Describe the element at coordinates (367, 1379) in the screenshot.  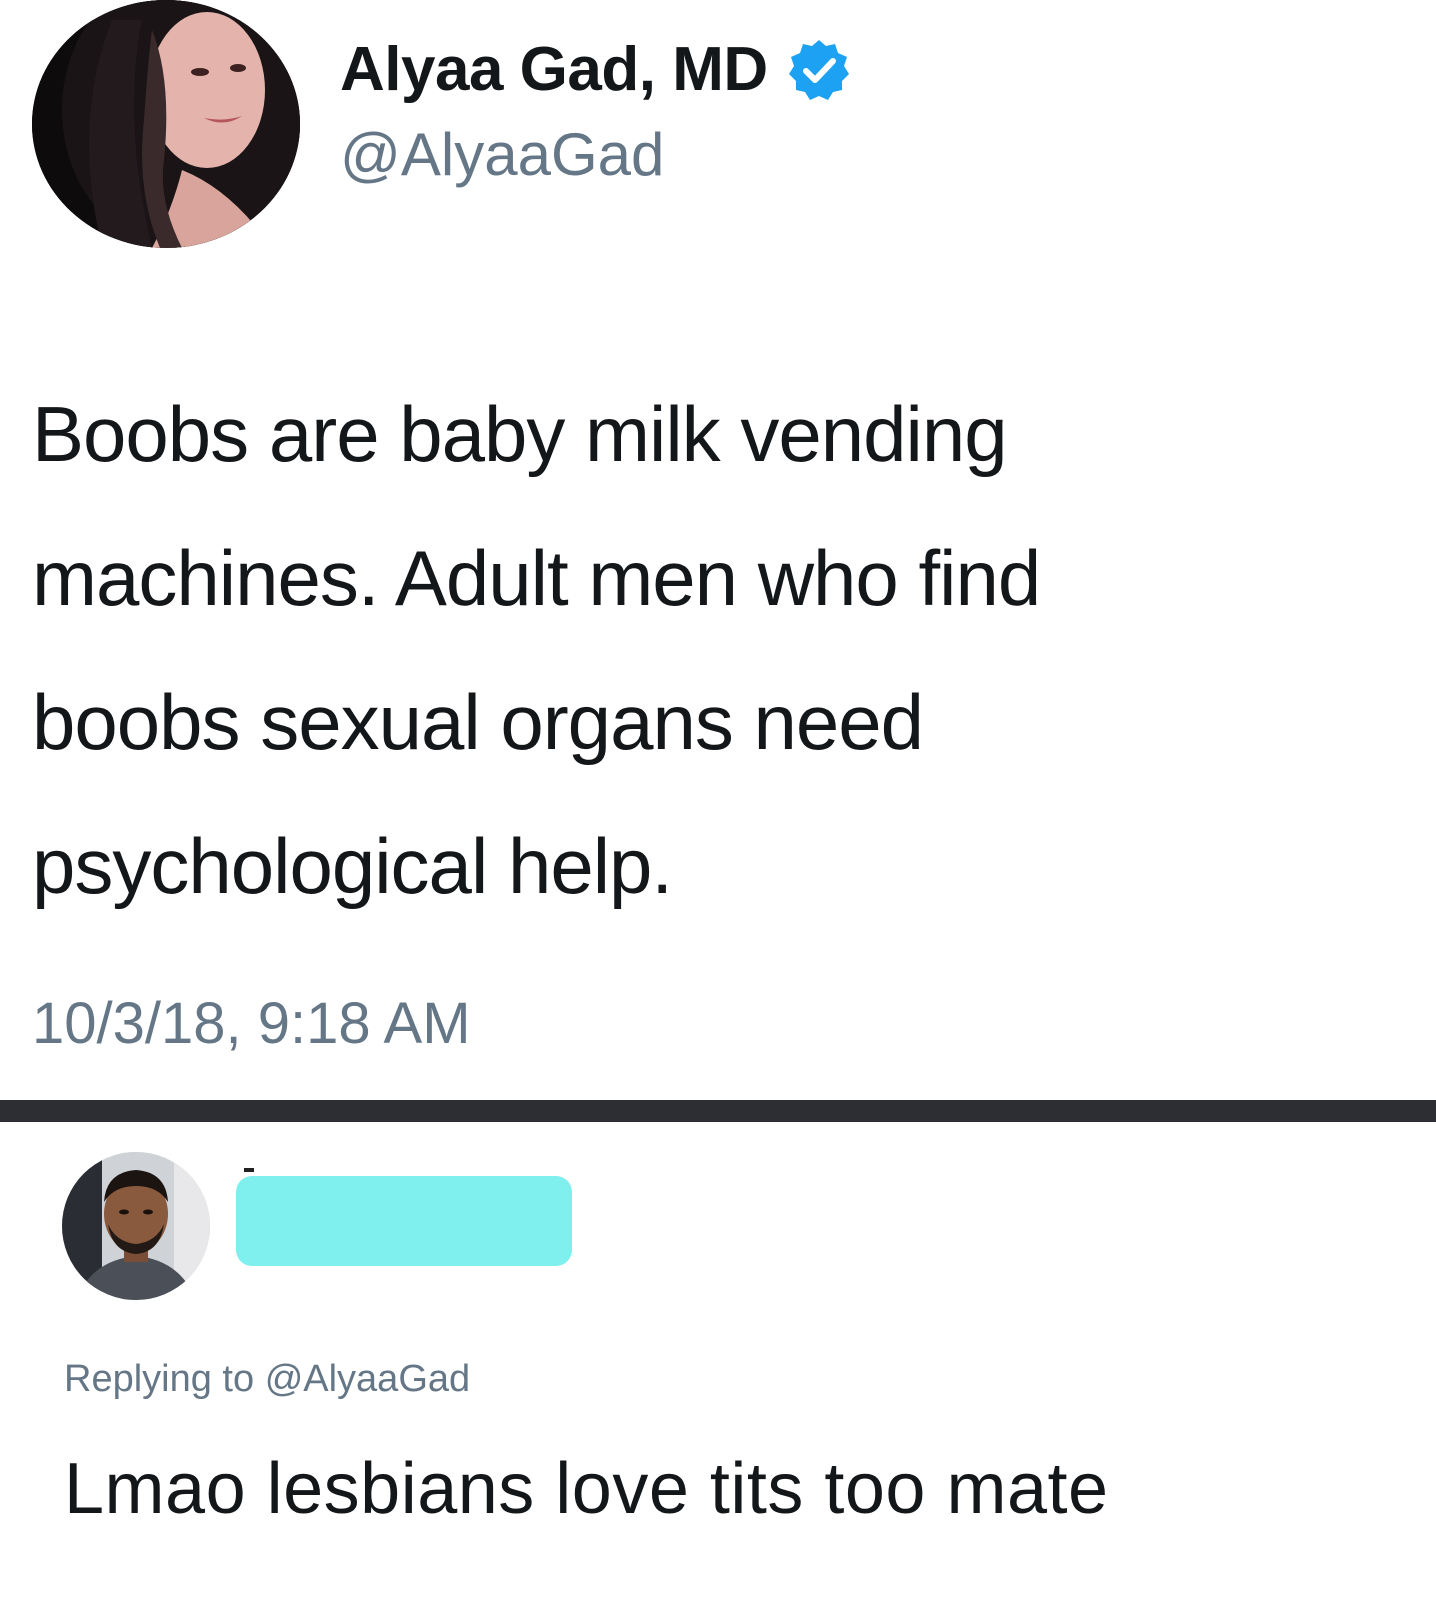
I see `replying-to-mention: @AlyaaGad` at that location.